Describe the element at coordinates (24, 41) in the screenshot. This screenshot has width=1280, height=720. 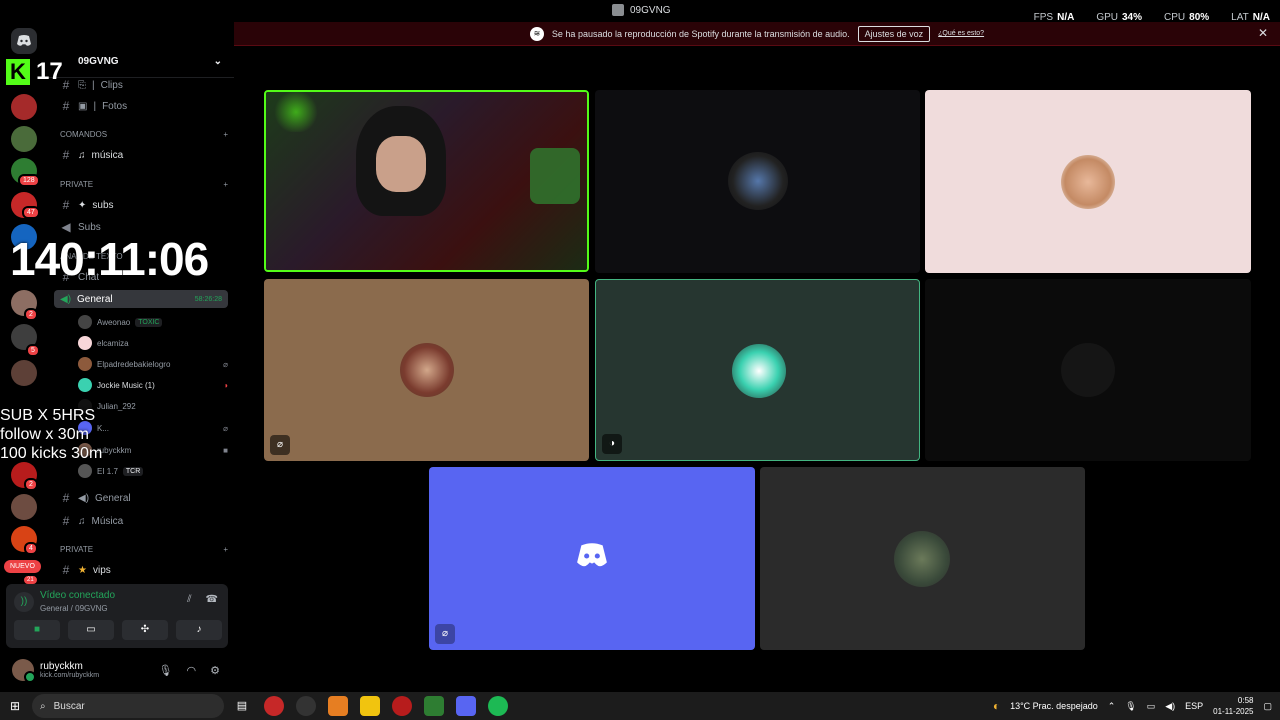
I see `discord-home-icon` at that location.